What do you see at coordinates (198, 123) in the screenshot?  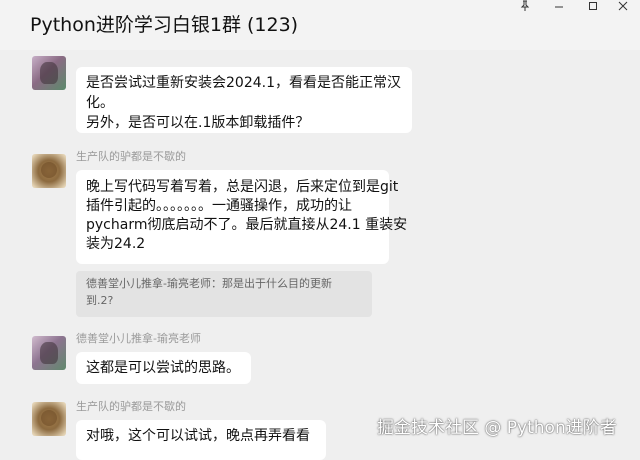 I see `message-text: 另外，是否可以在.1版本卸载插件？` at bounding box center [198, 123].